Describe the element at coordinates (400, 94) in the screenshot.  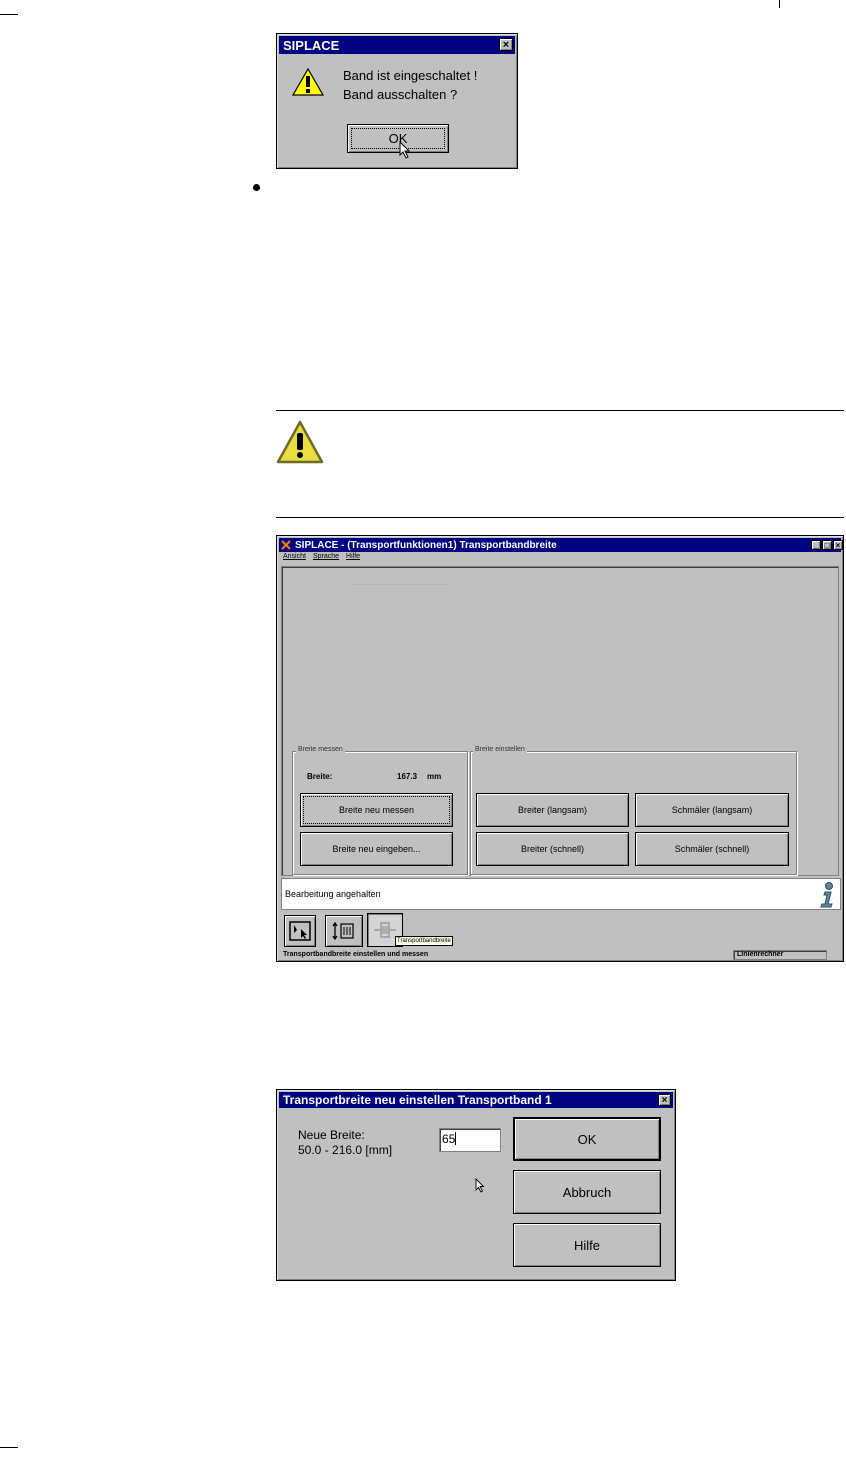
I see `message-line-2: Band ausschalten ?` at that location.